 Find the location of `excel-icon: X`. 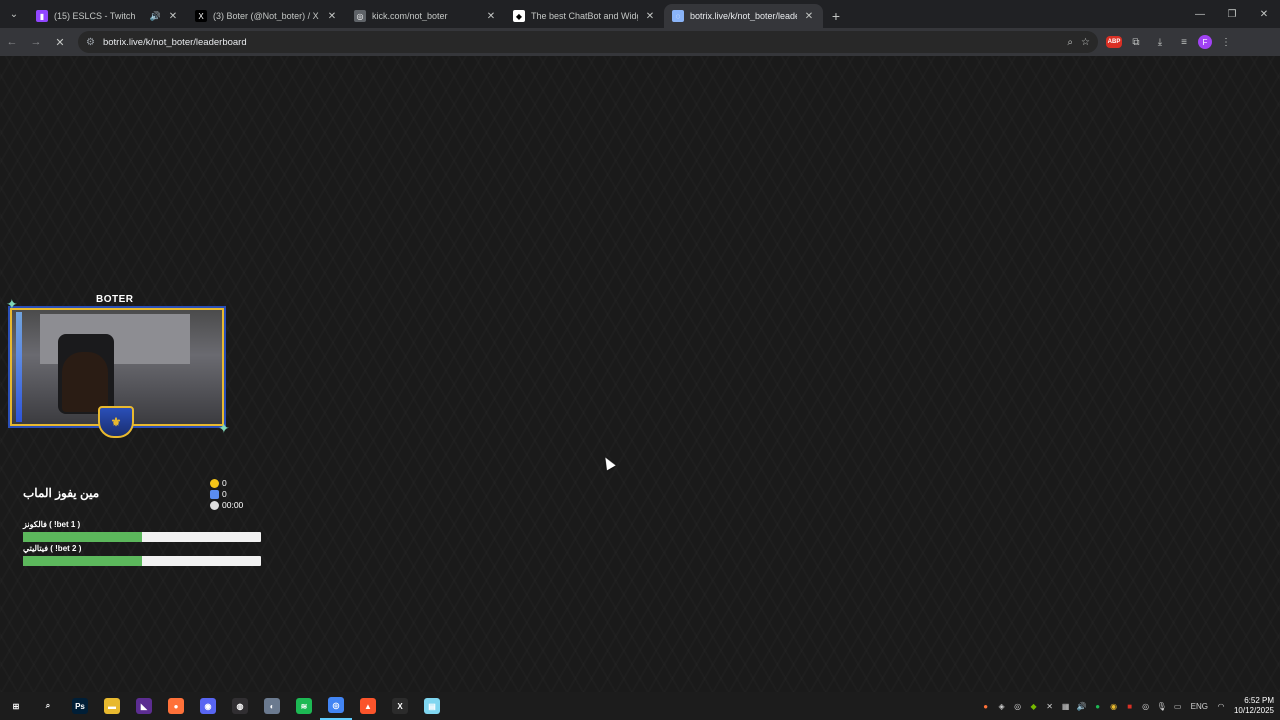

excel-icon: X is located at coordinates (400, 706).